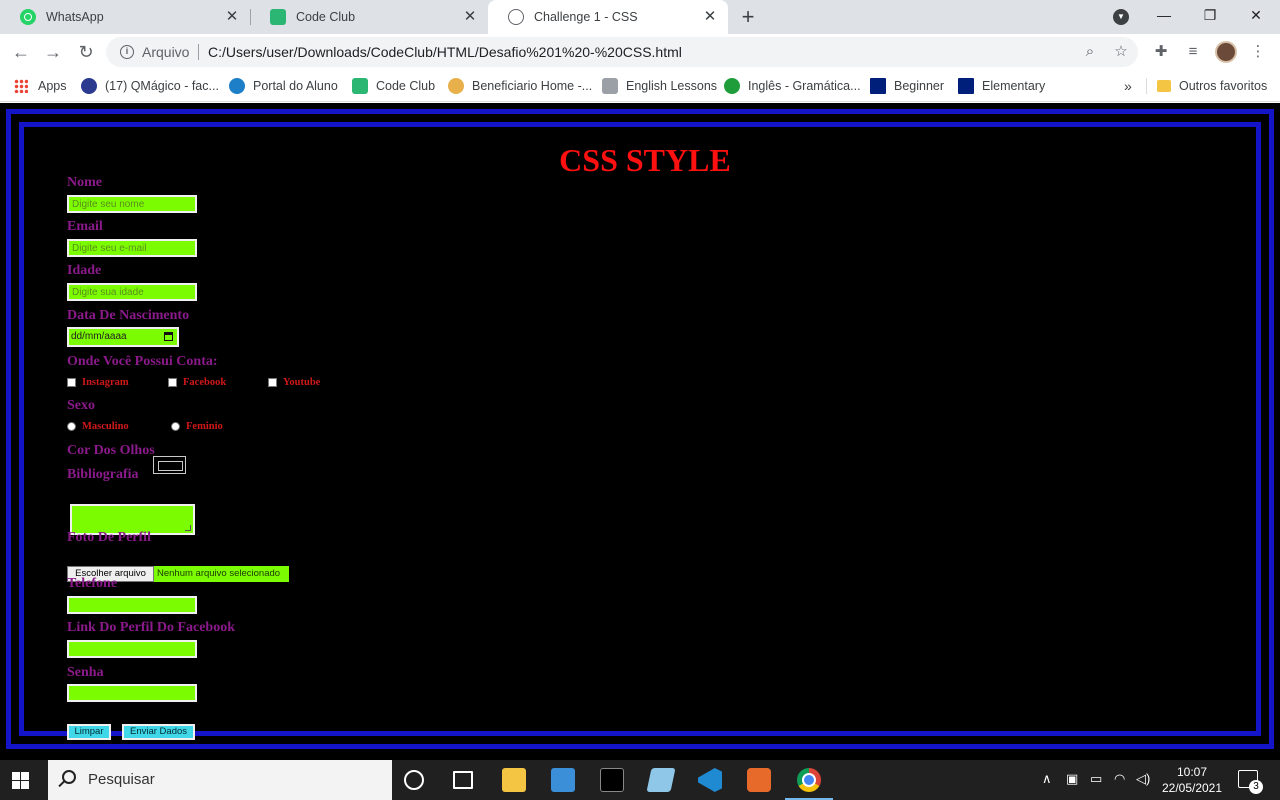 The width and height of the screenshot is (1280, 800). Describe the element at coordinates (132, 292) in the screenshot. I see `idade-input` at that location.